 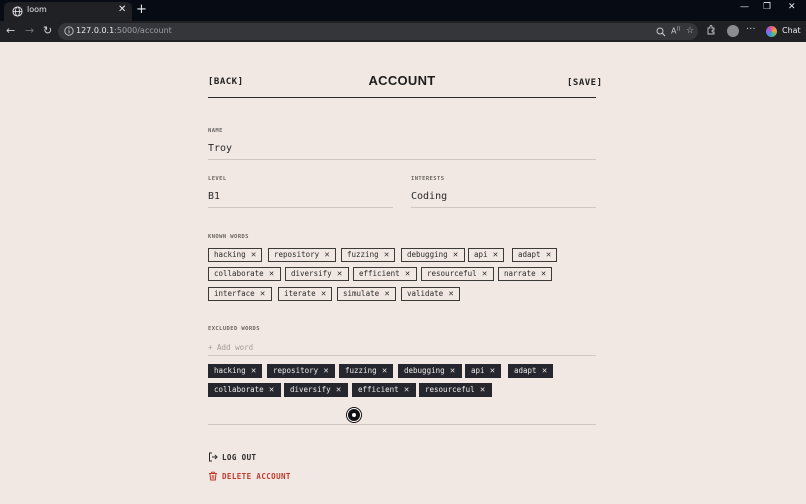 What do you see at coordinates (244, 274) in the screenshot?
I see `known-word-chip: collaborate ✕` at bounding box center [244, 274].